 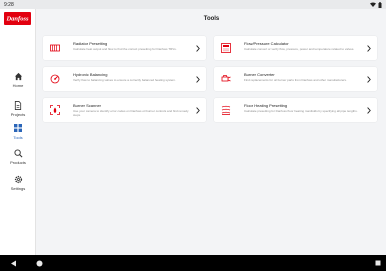 What do you see at coordinates (259, 74) in the screenshot?
I see `tool-card-title: Burner Converter` at bounding box center [259, 74].